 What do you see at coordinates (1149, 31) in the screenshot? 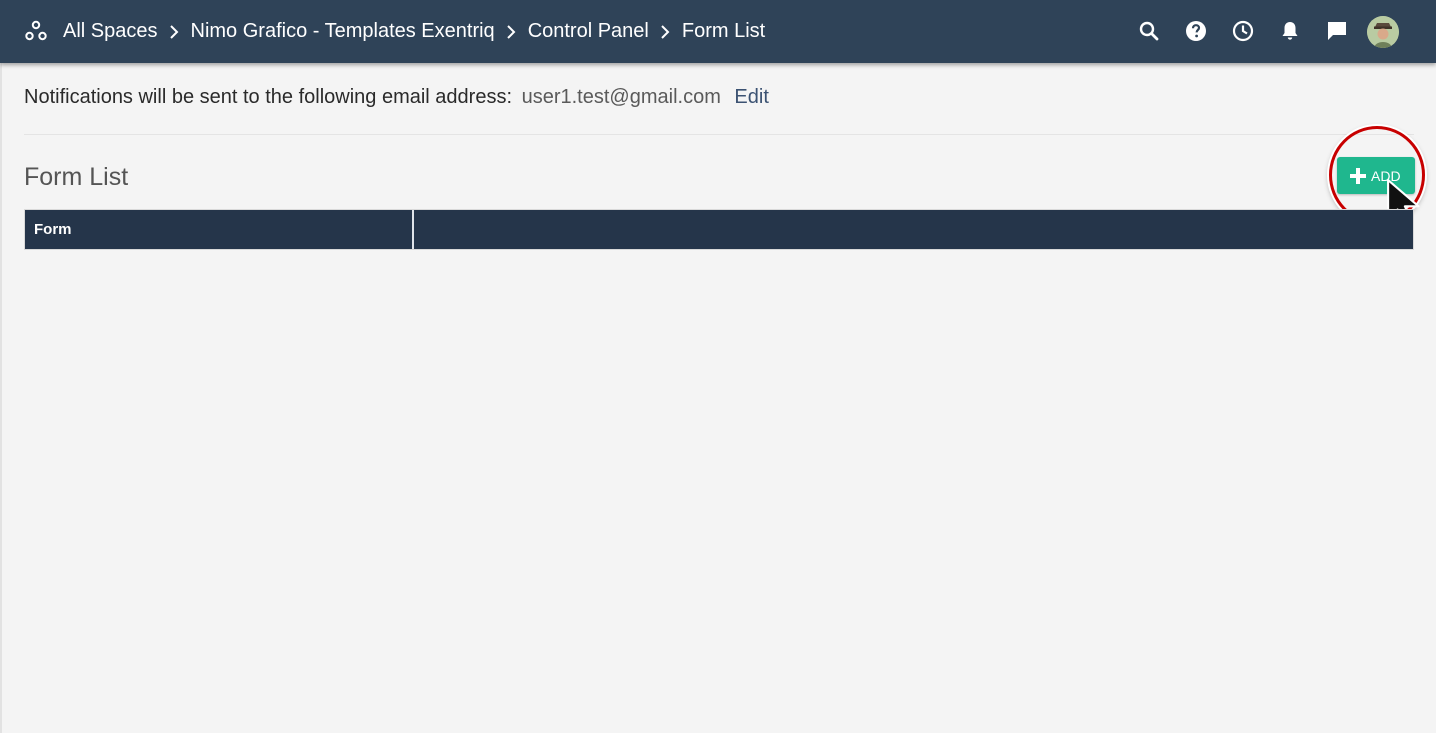
I see `search-icon` at bounding box center [1149, 31].